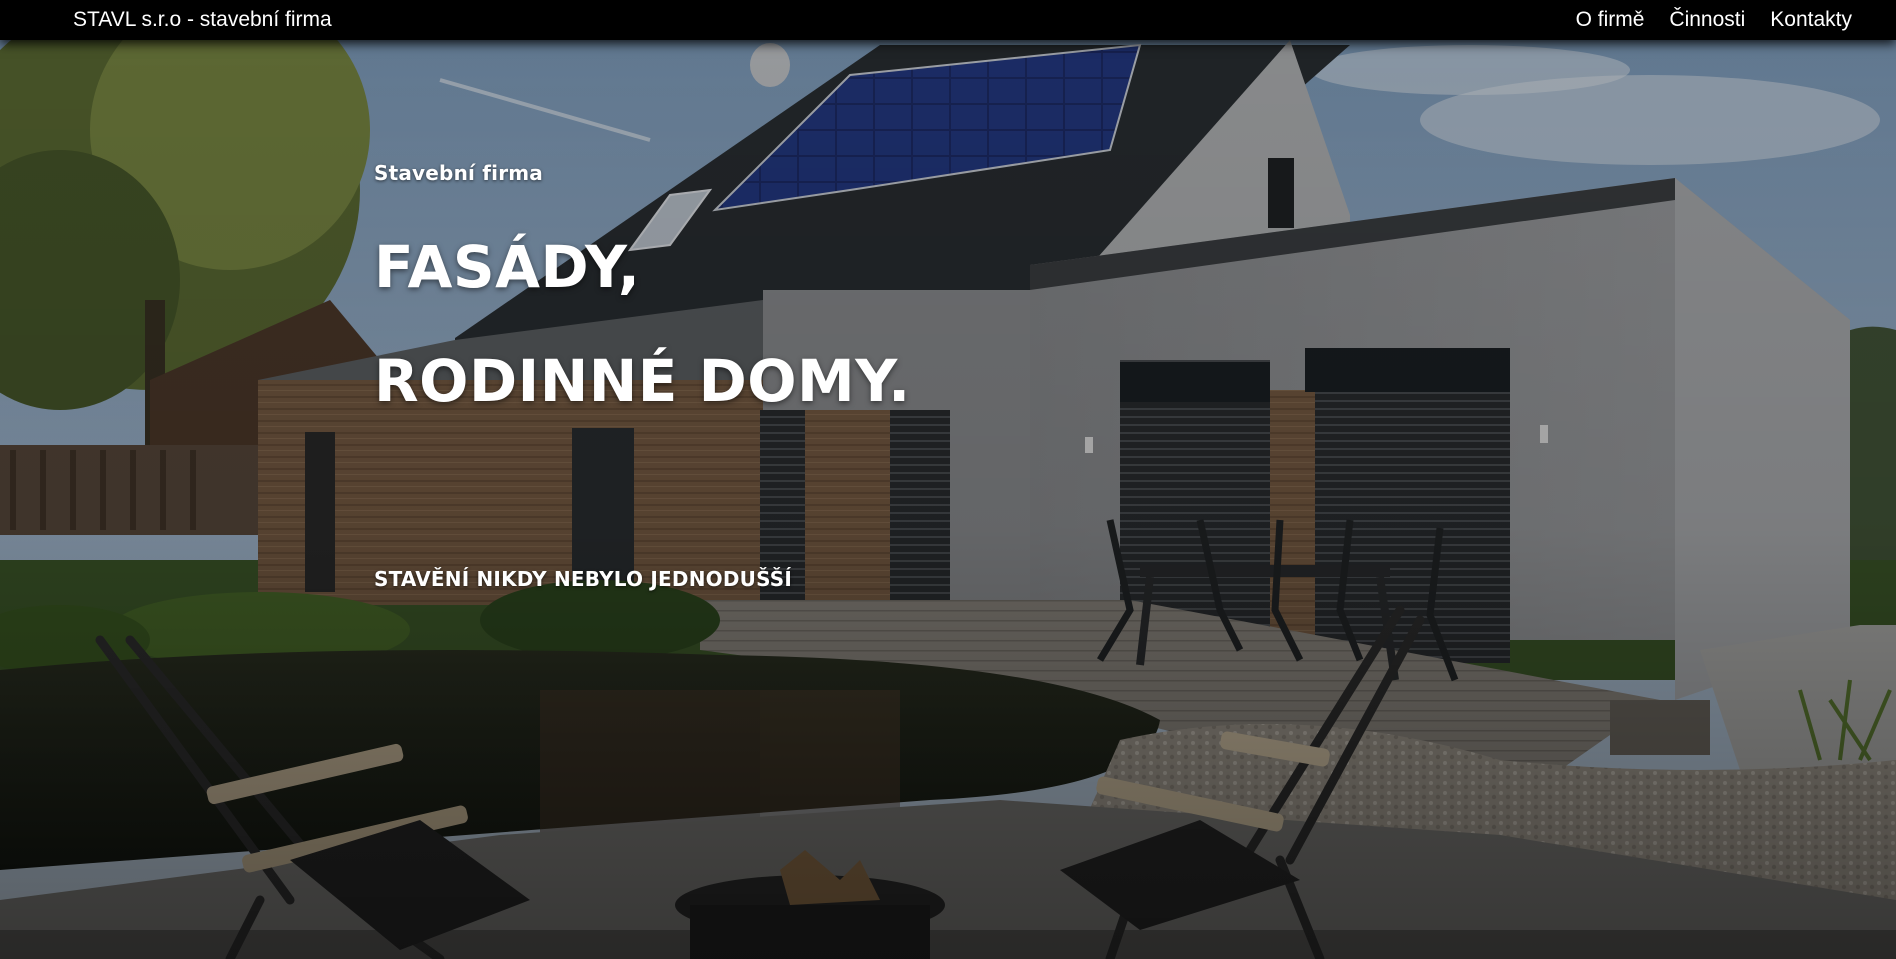 Image resolution: width=1896 pixels, height=959 pixels. Describe the element at coordinates (1811, 20) in the screenshot. I see `nav-link-kontakty: Kontakty` at that location.